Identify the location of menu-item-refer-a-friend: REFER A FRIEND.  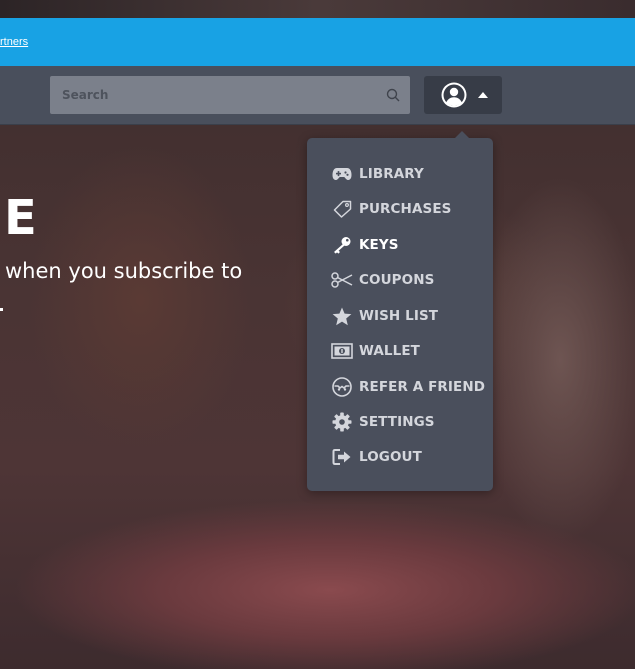
(400, 387).